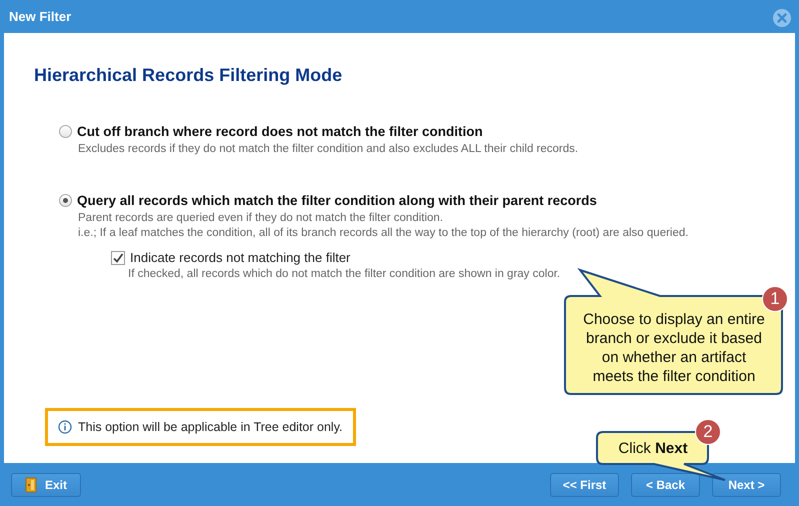 Image resolution: width=799 pixels, height=506 pixels. What do you see at coordinates (118, 257) in the screenshot?
I see `checkbox` at bounding box center [118, 257].